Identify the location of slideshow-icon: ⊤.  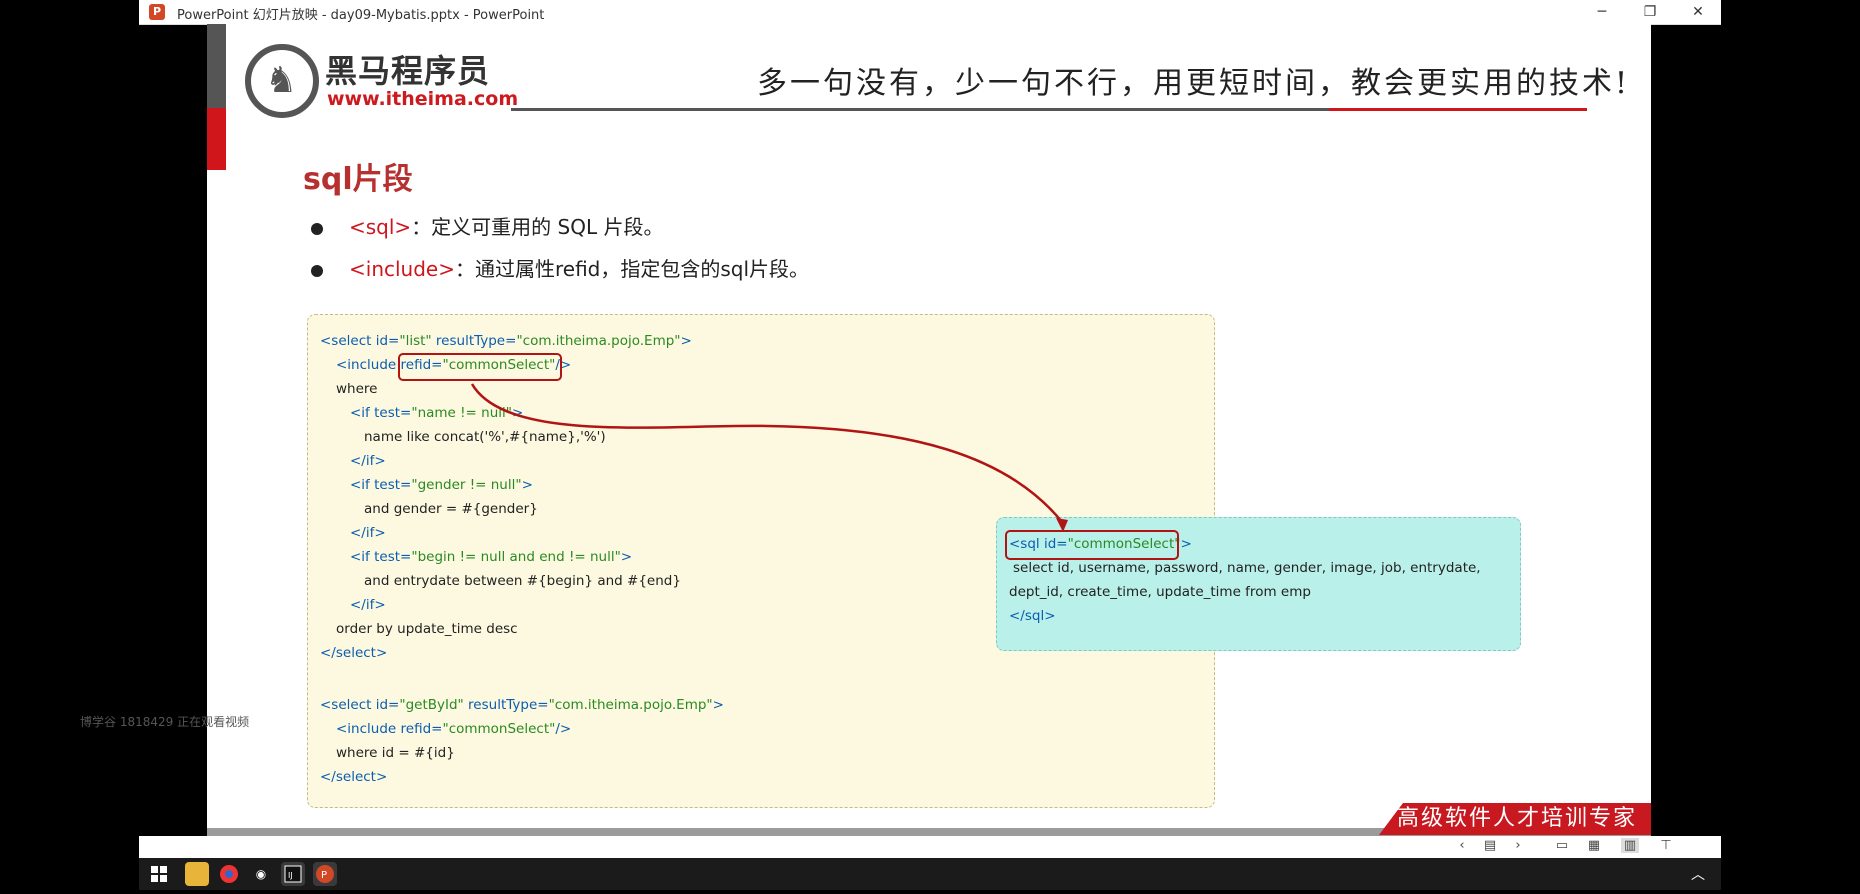
(1666, 845).